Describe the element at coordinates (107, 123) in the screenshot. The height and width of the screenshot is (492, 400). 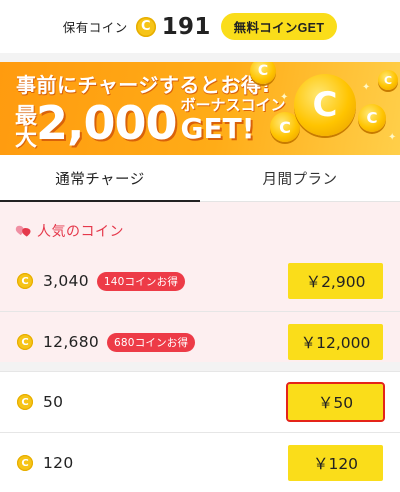
I see `banner-bonus-amount: 2,000` at that location.